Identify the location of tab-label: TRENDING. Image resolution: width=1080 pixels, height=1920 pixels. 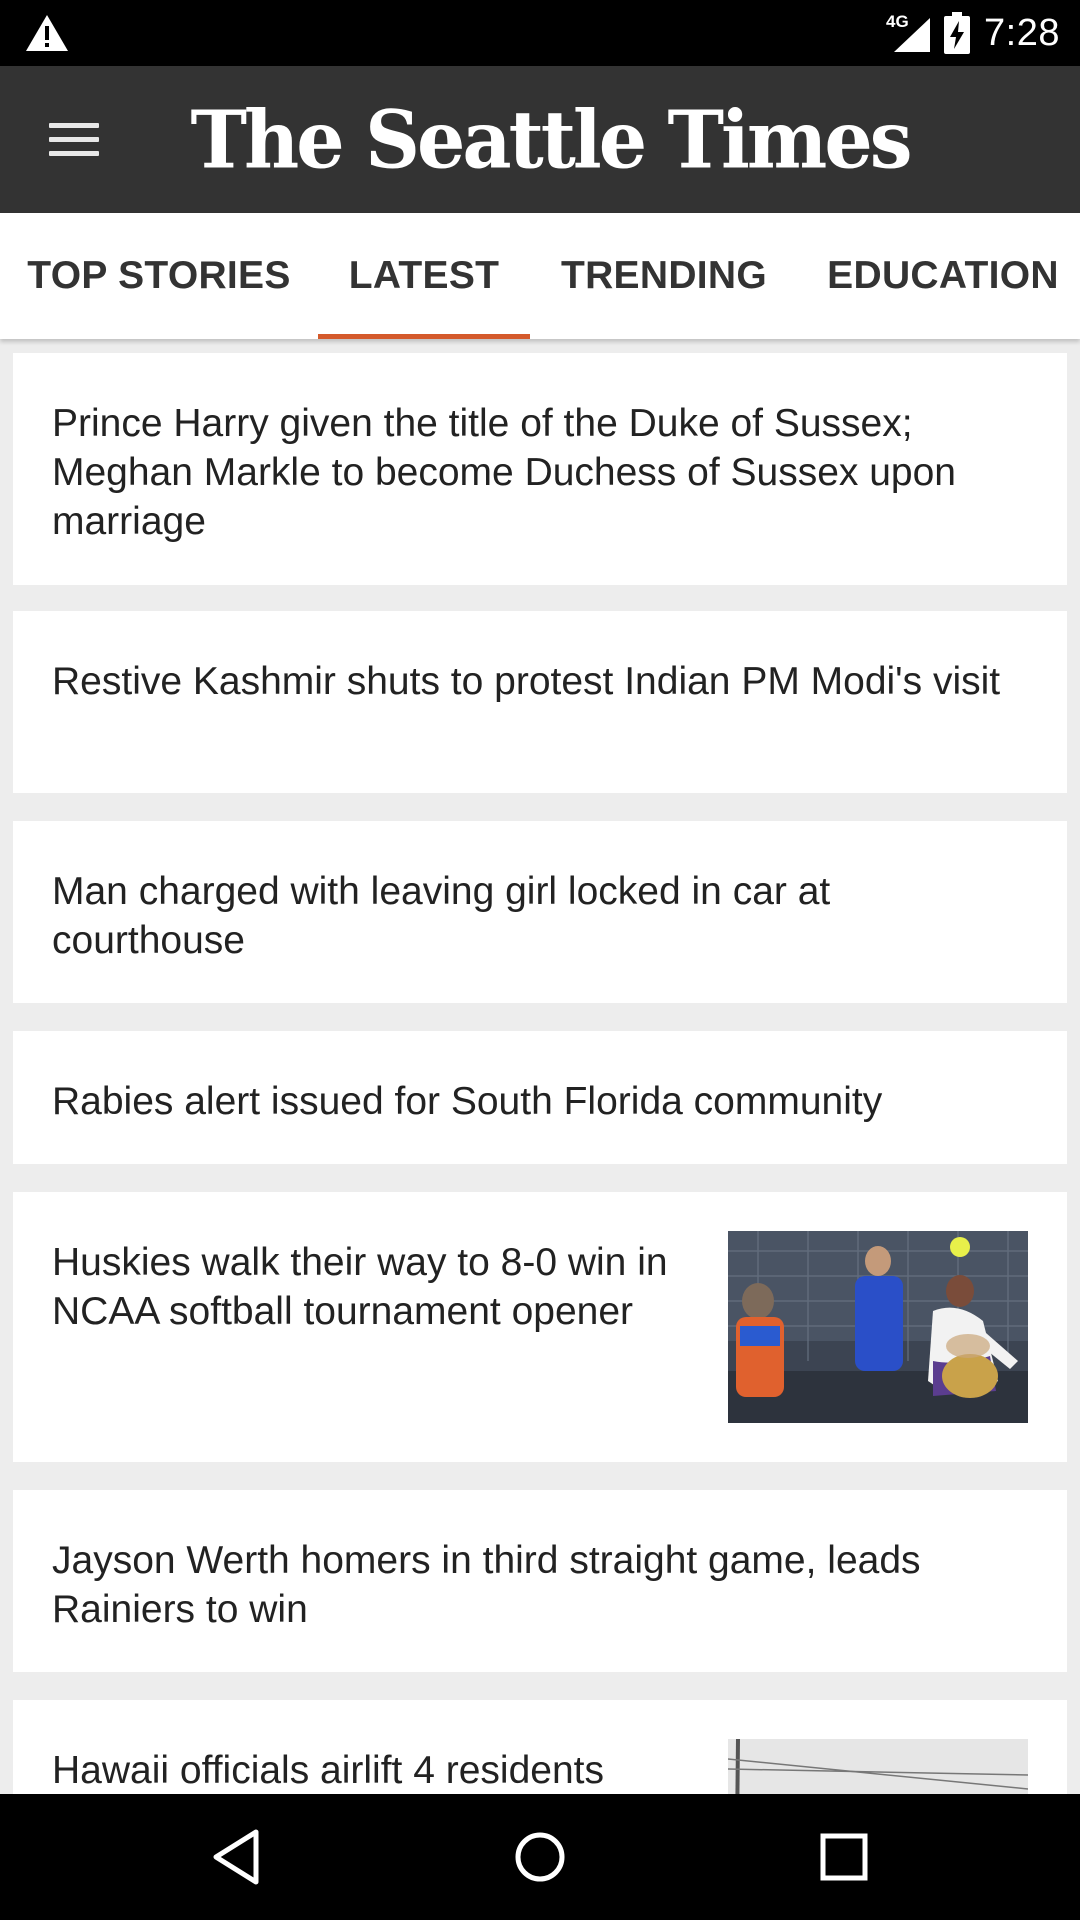
(664, 275).